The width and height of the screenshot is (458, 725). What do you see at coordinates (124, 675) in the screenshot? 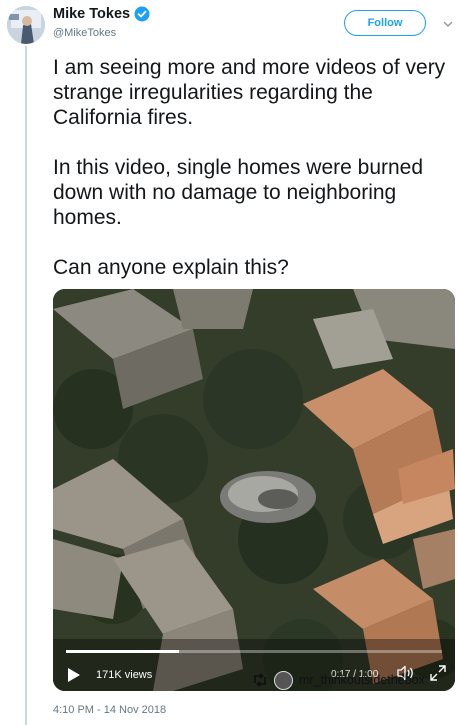
I see `view-count: 171K views` at bounding box center [124, 675].